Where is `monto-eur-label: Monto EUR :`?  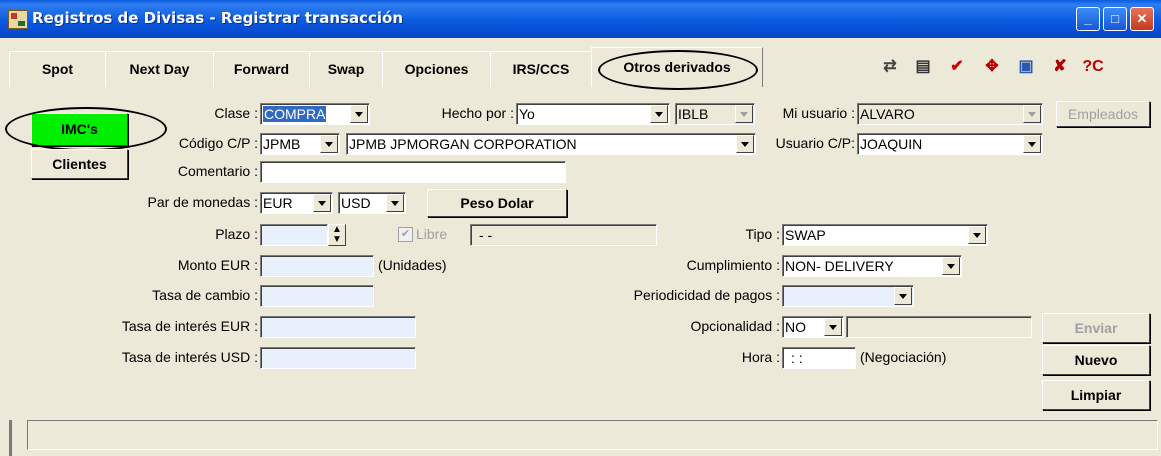
monto-eur-label: Monto EUR : is located at coordinates (217, 265).